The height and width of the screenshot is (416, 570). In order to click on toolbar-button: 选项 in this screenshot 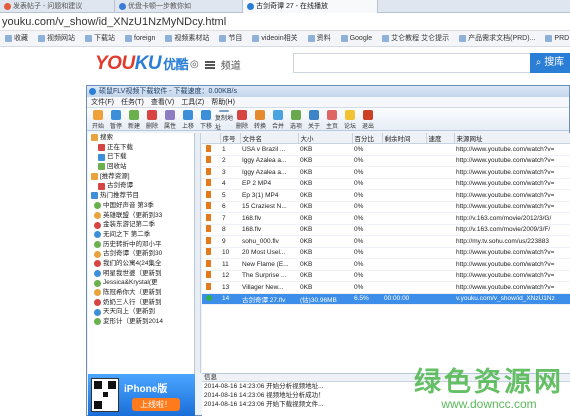, I will do `click(296, 119)`.